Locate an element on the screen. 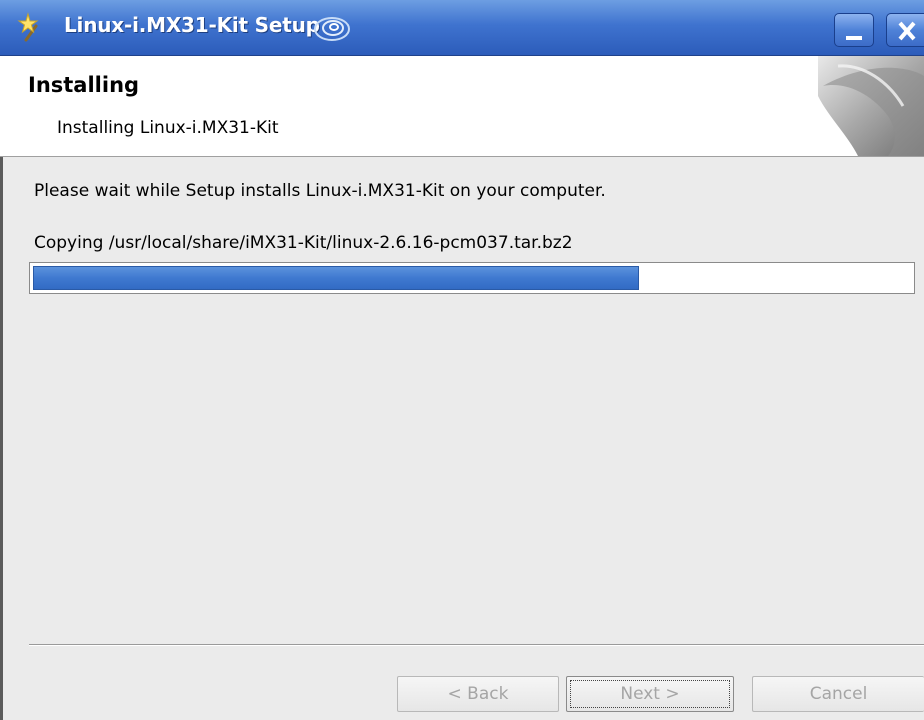 This screenshot has width=924, height=720. install-progress-bar is located at coordinates (472, 278).